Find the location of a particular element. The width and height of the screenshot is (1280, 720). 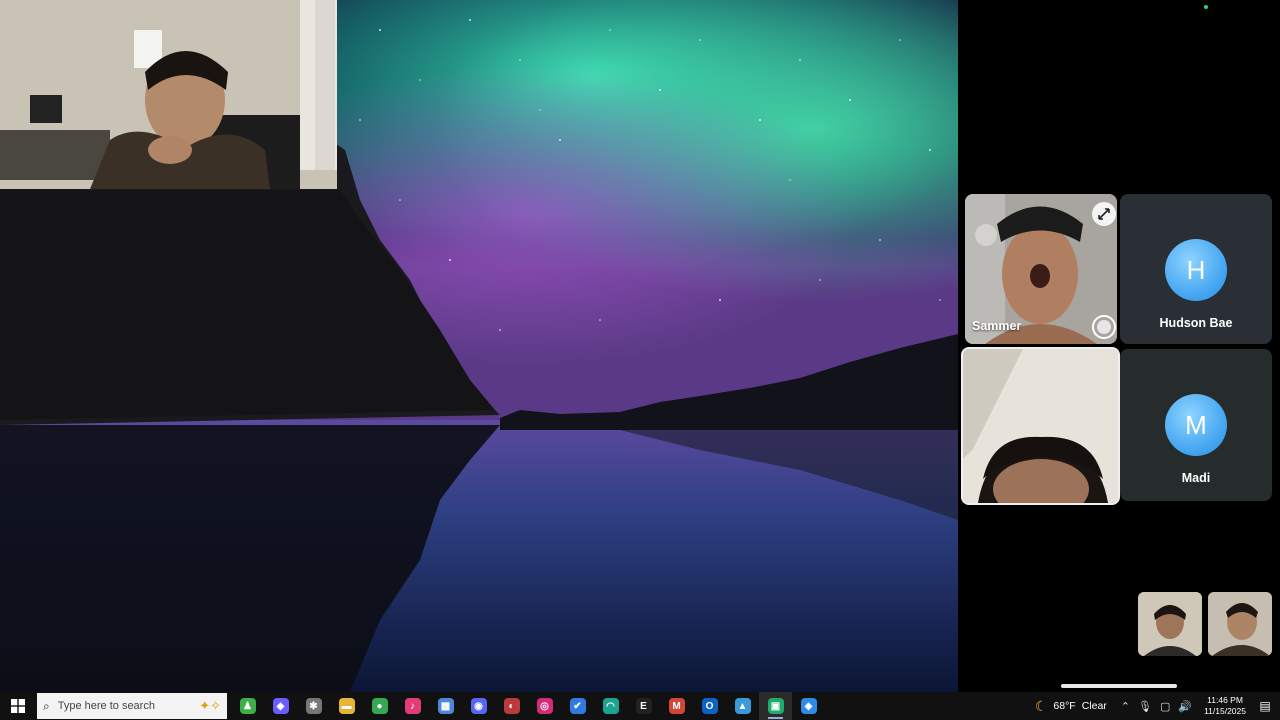

figure-app-icon: ♟ is located at coordinates (247, 706).